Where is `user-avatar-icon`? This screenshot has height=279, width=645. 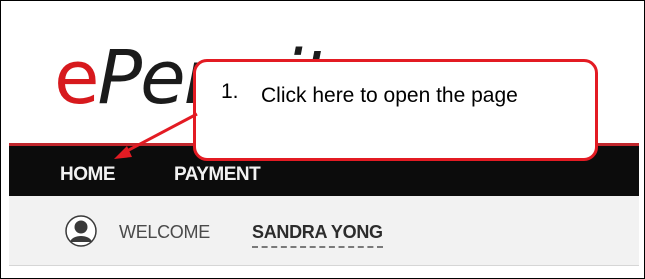
user-avatar-icon is located at coordinates (81, 231).